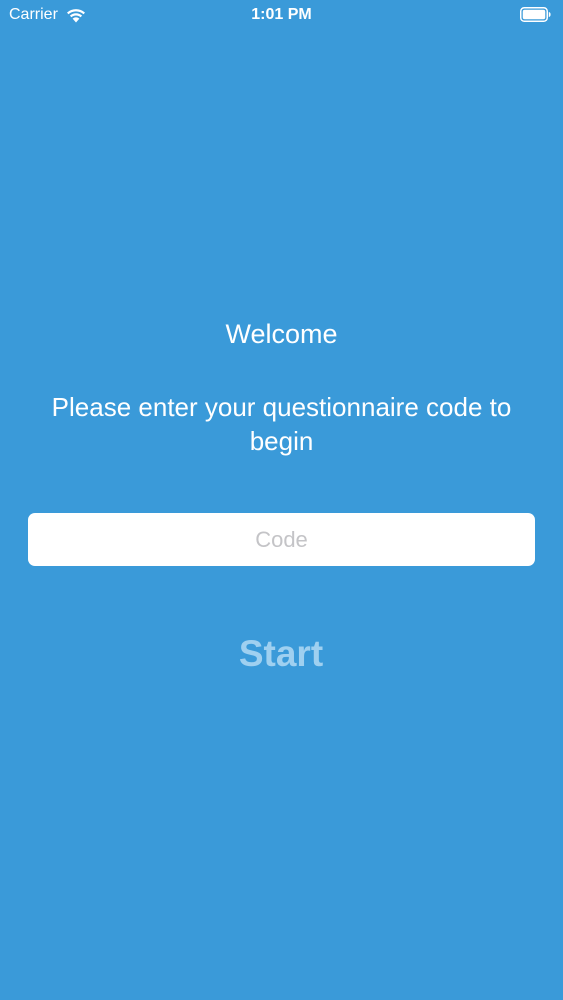 This screenshot has width=563, height=1000. I want to click on battery-full-icon, so click(535, 14).